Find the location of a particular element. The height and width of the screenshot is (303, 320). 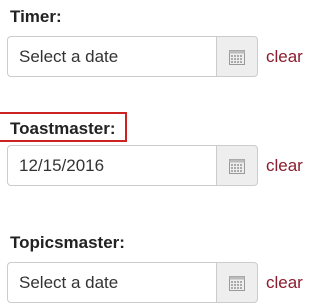

field-label-topicsmaster: Topicsmaster: is located at coordinates (67, 242).